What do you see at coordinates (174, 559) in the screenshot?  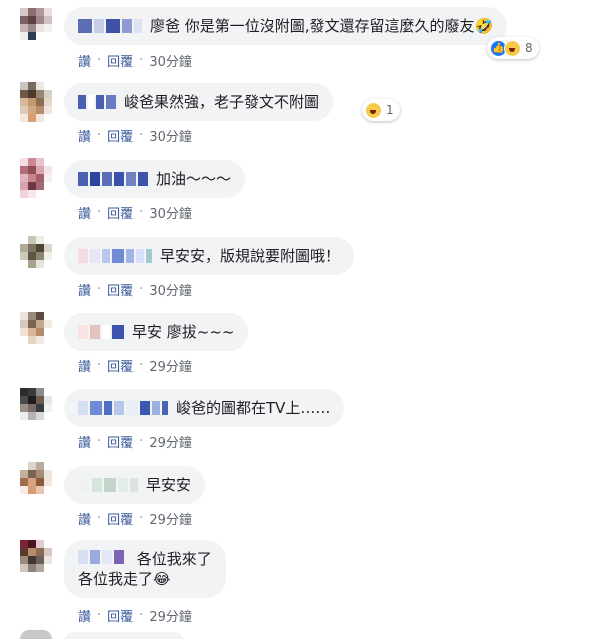 I see `comment-text-line-1: 各位我來了` at bounding box center [174, 559].